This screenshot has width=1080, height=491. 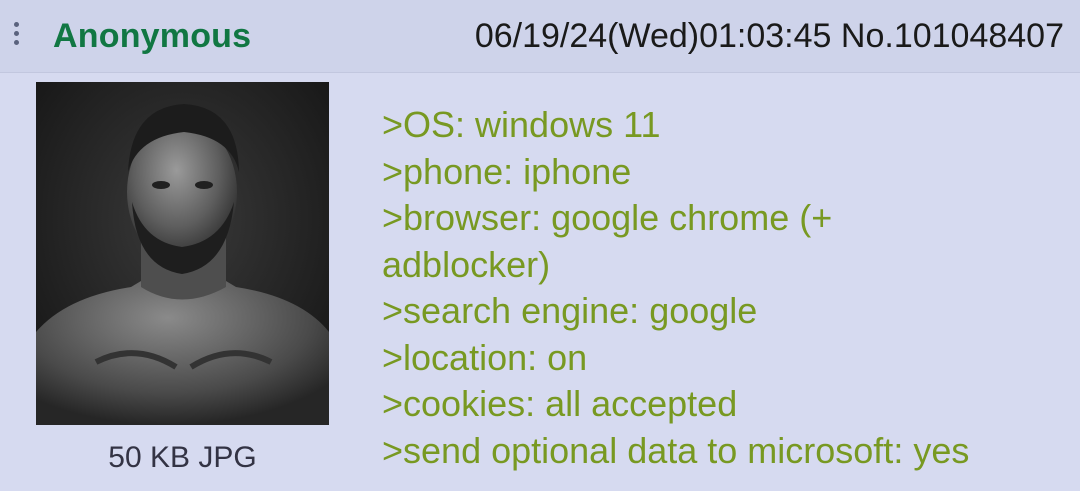 What do you see at coordinates (182, 458) in the screenshot?
I see `file-info: 50 KB JPG` at bounding box center [182, 458].